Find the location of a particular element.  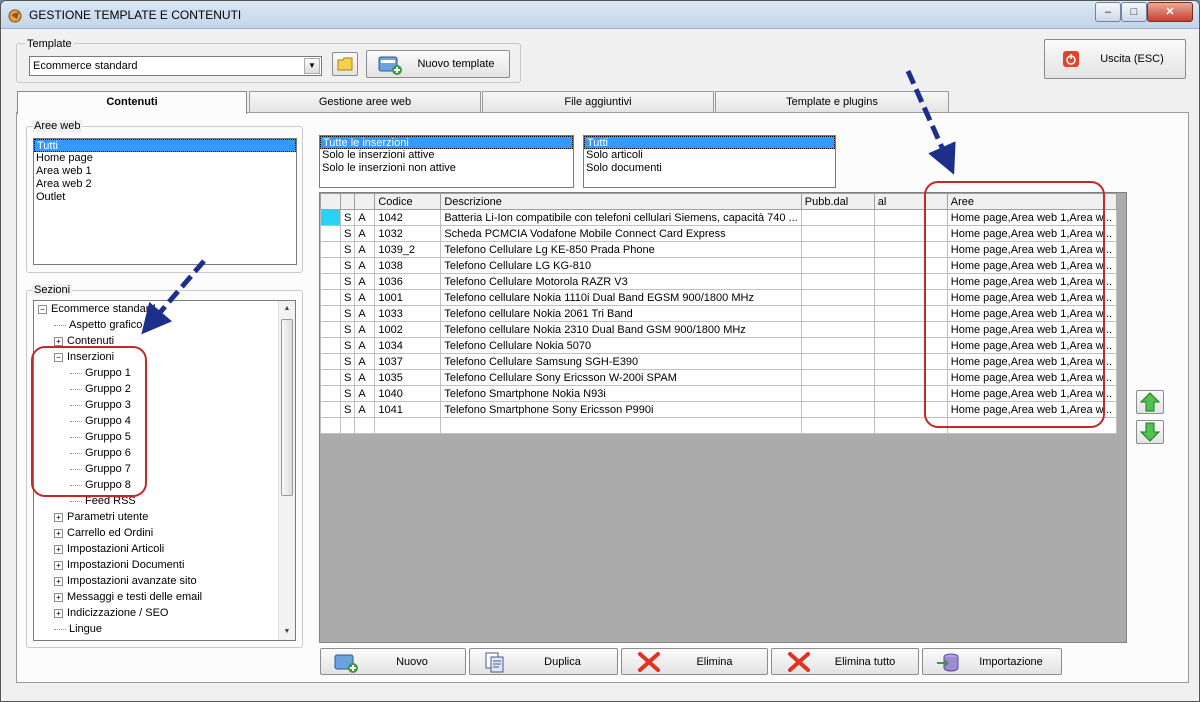

scroll-up-icon: ▲ is located at coordinates (287, 309).